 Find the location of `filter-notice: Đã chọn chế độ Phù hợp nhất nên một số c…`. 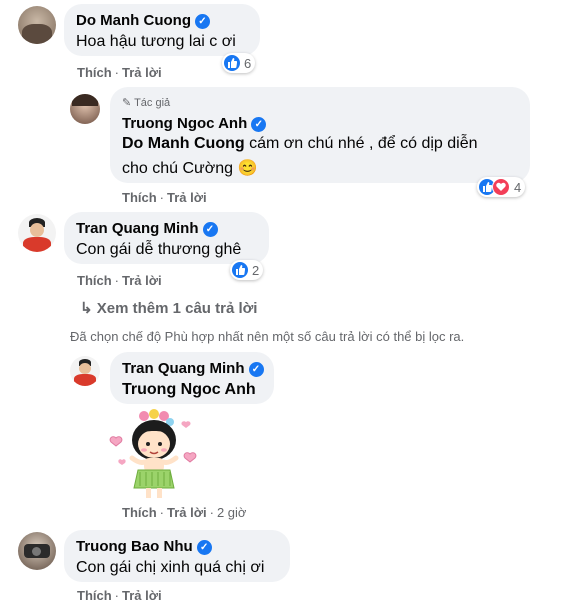

filter-notice: Đã chọn chế độ Phù hợp nhất nên một số c… is located at coordinates (267, 336).